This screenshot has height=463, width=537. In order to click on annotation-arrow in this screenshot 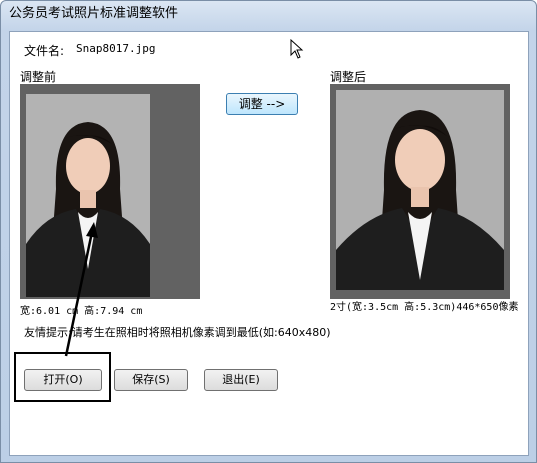, I will do `click(81, 289)`.